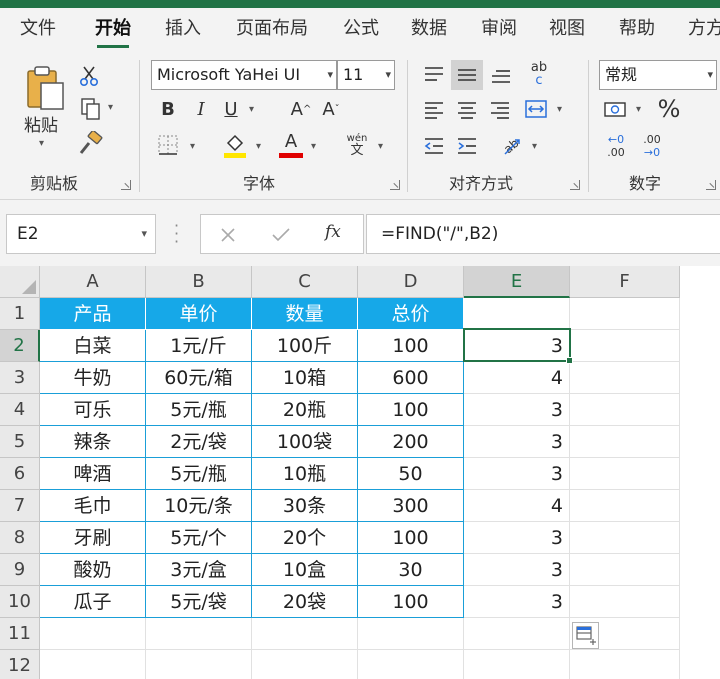  What do you see at coordinates (395, 185) in the screenshot?
I see `font-launcher-icon` at bounding box center [395, 185].